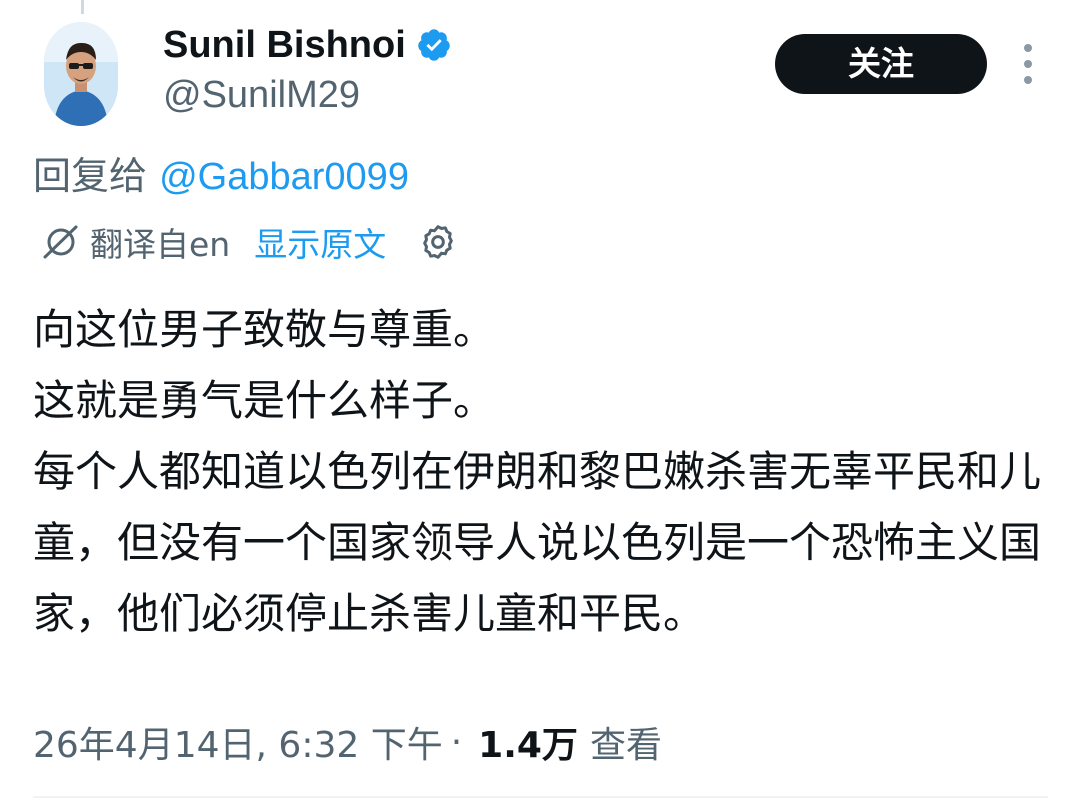 Image resolution: width=1080 pixels, height=808 pixels. I want to click on avatar, so click(81, 74).